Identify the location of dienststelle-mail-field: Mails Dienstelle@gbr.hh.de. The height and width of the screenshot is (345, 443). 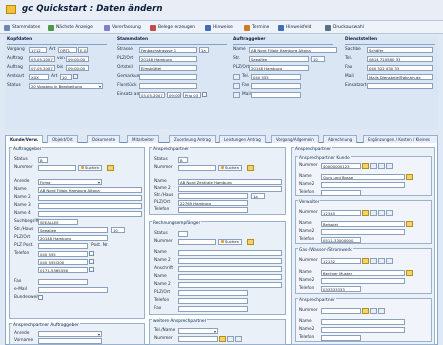
(400, 76).